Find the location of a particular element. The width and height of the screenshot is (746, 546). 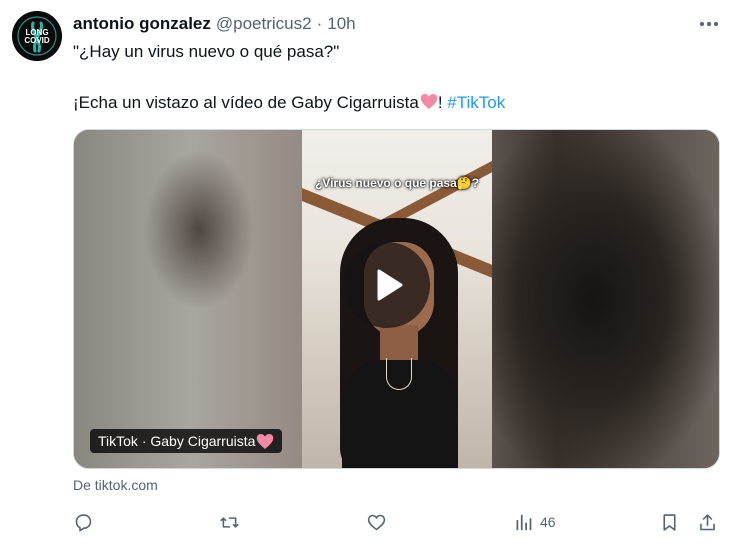

repost-button is located at coordinates (229, 522).